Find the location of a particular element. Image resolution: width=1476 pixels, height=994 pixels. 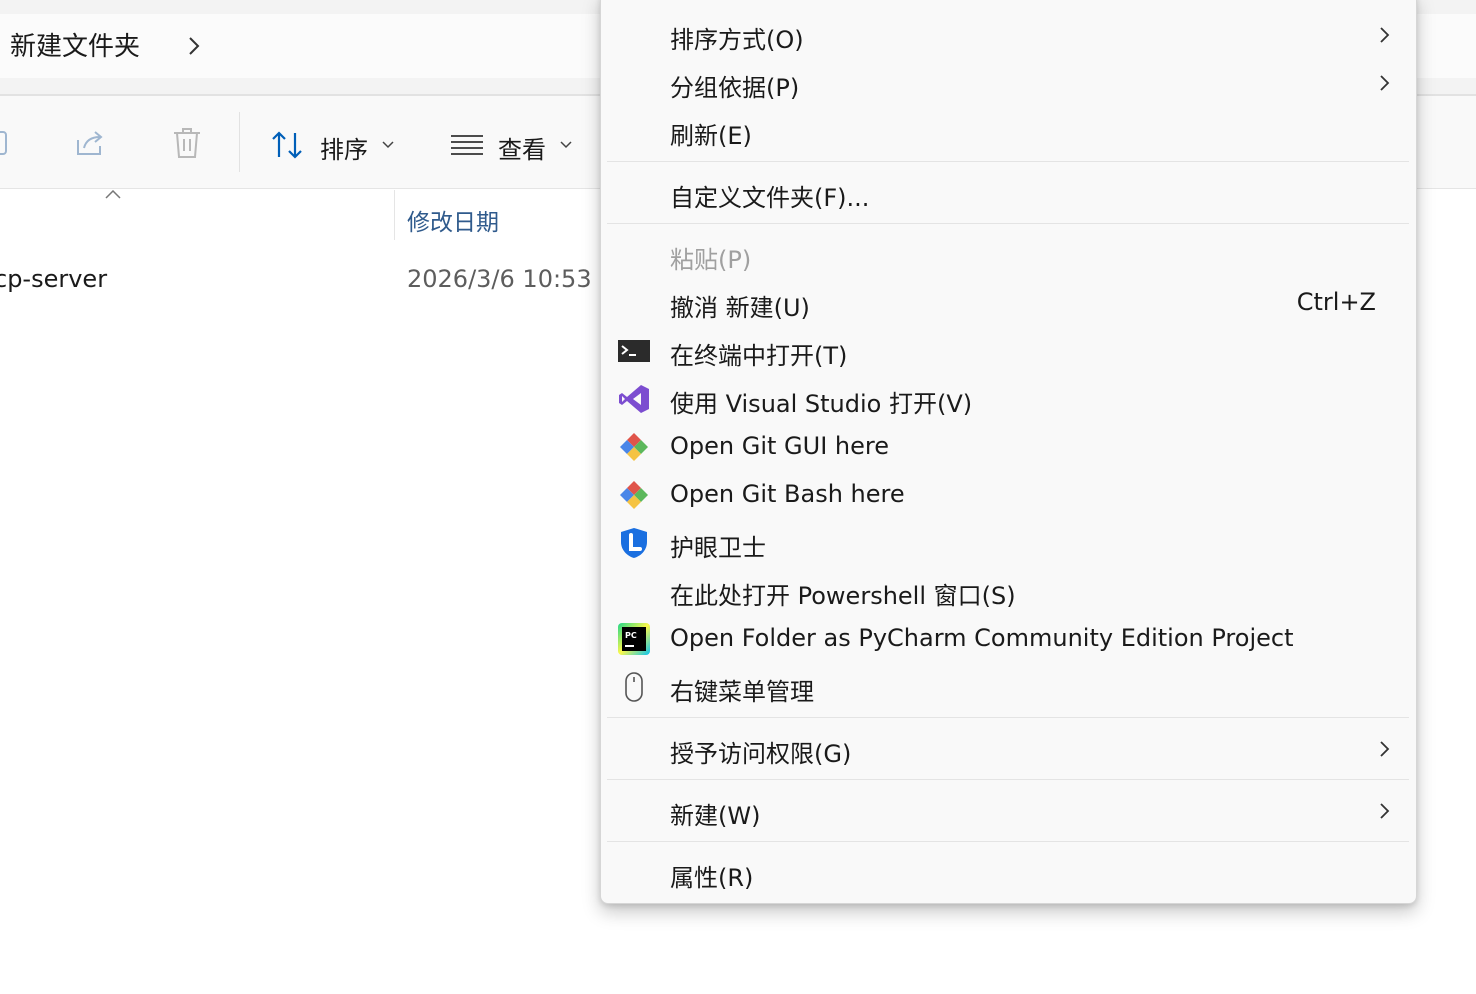

menu-item-refresh: 刷新(E) is located at coordinates (1008, 131).